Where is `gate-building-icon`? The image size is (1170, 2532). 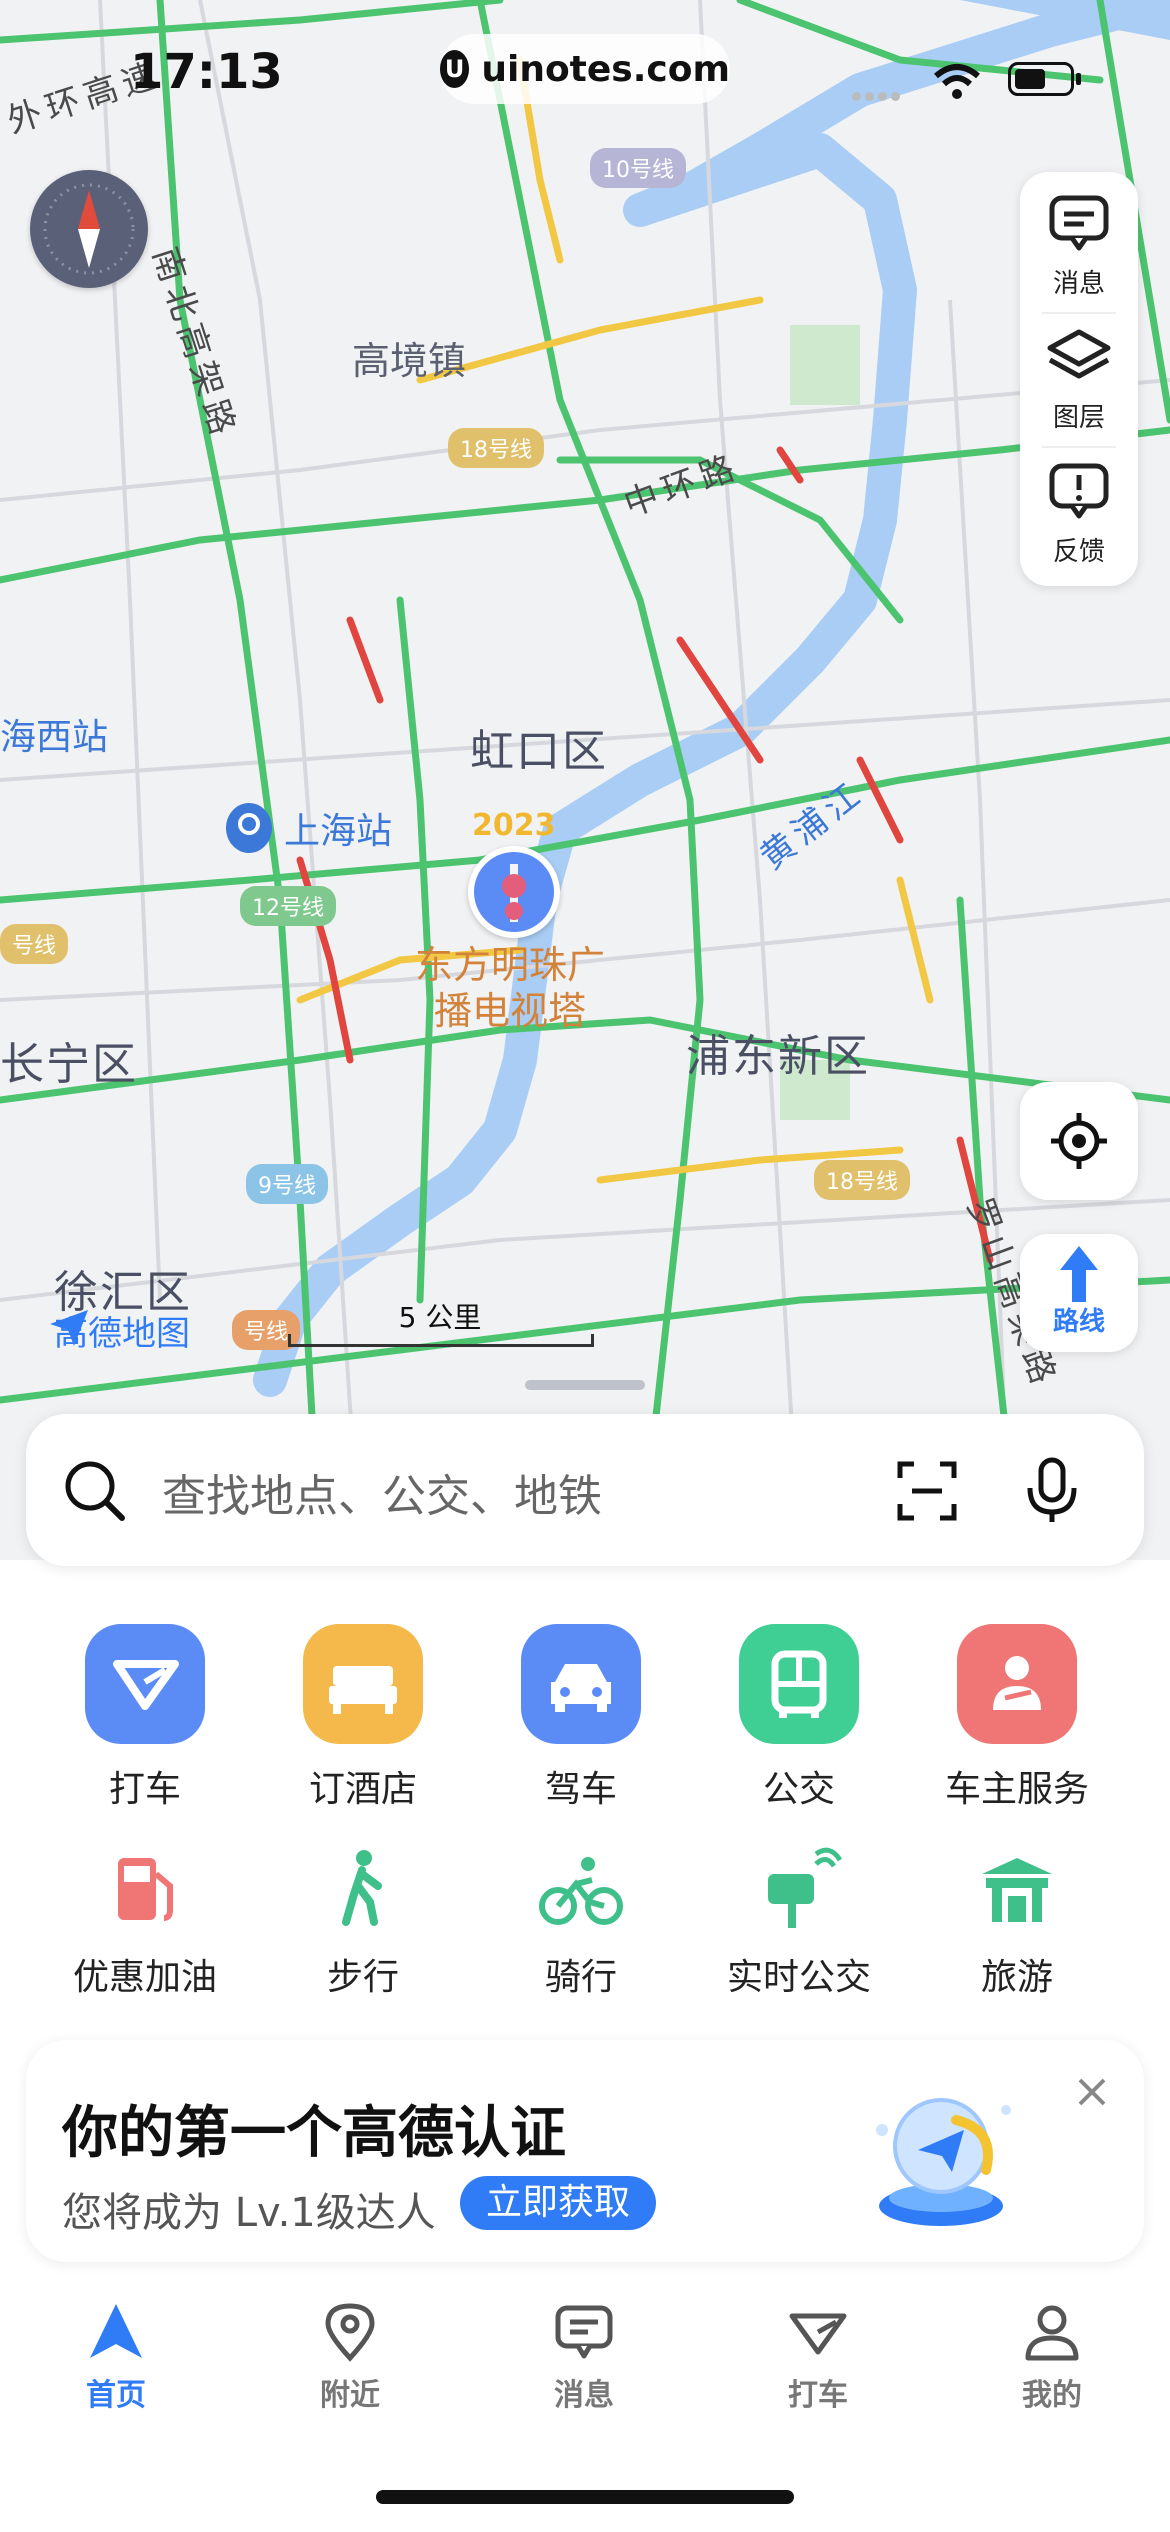 gate-building-icon is located at coordinates (1017, 1889).